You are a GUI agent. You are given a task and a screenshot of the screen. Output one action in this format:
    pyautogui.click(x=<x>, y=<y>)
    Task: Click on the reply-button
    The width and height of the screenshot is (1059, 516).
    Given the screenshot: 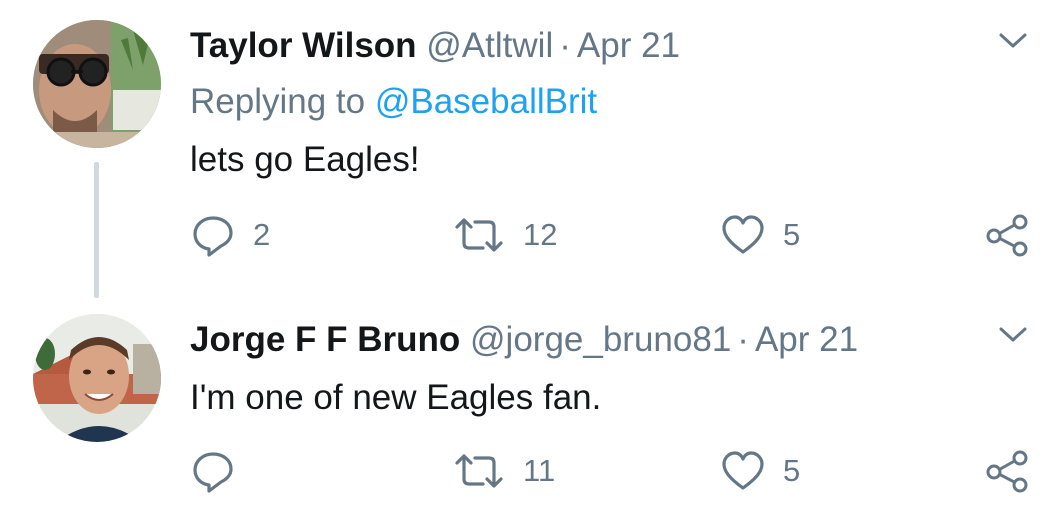 What is the action you would take?
    pyautogui.click(x=222, y=471)
    